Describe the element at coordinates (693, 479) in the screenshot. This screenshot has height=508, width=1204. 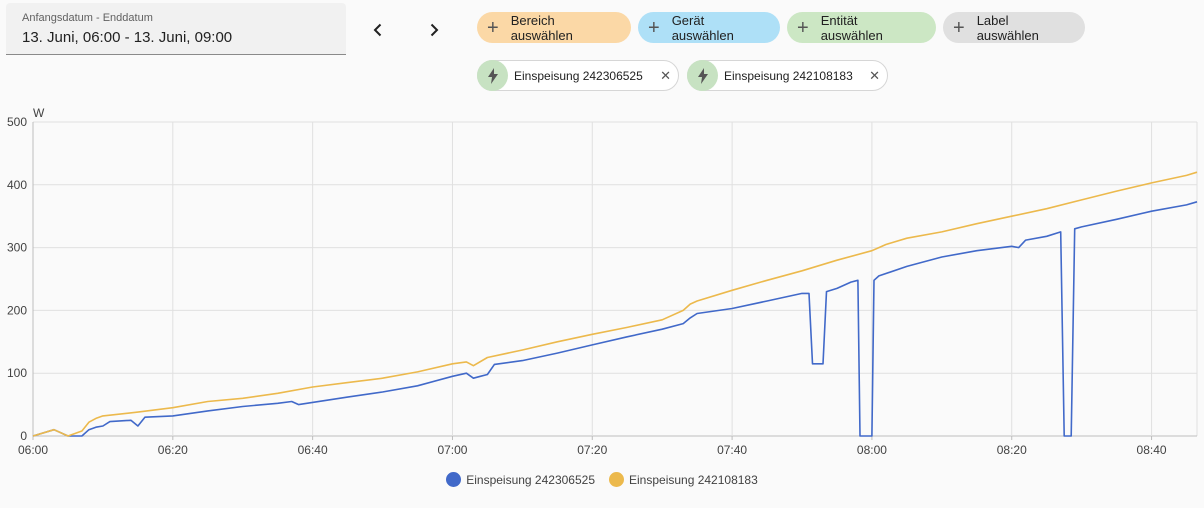
I see `legend-label: Einspeisung 242108183` at that location.